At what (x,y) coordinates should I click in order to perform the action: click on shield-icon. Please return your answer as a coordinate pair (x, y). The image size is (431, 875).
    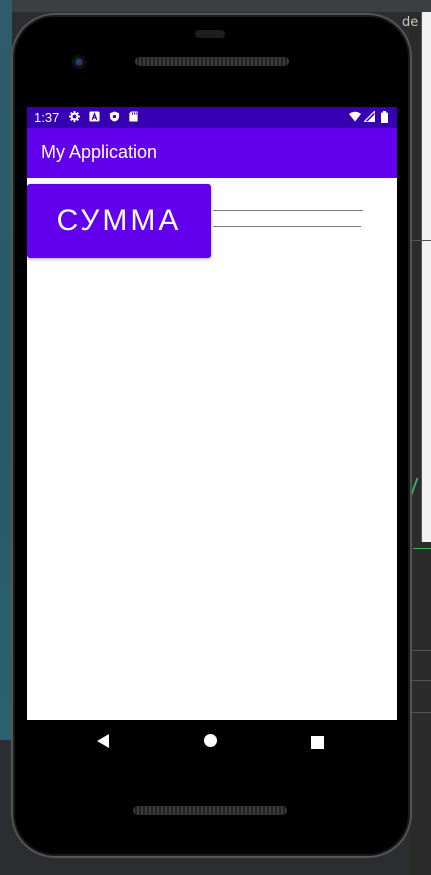
    Looking at the image, I should click on (114, 116).